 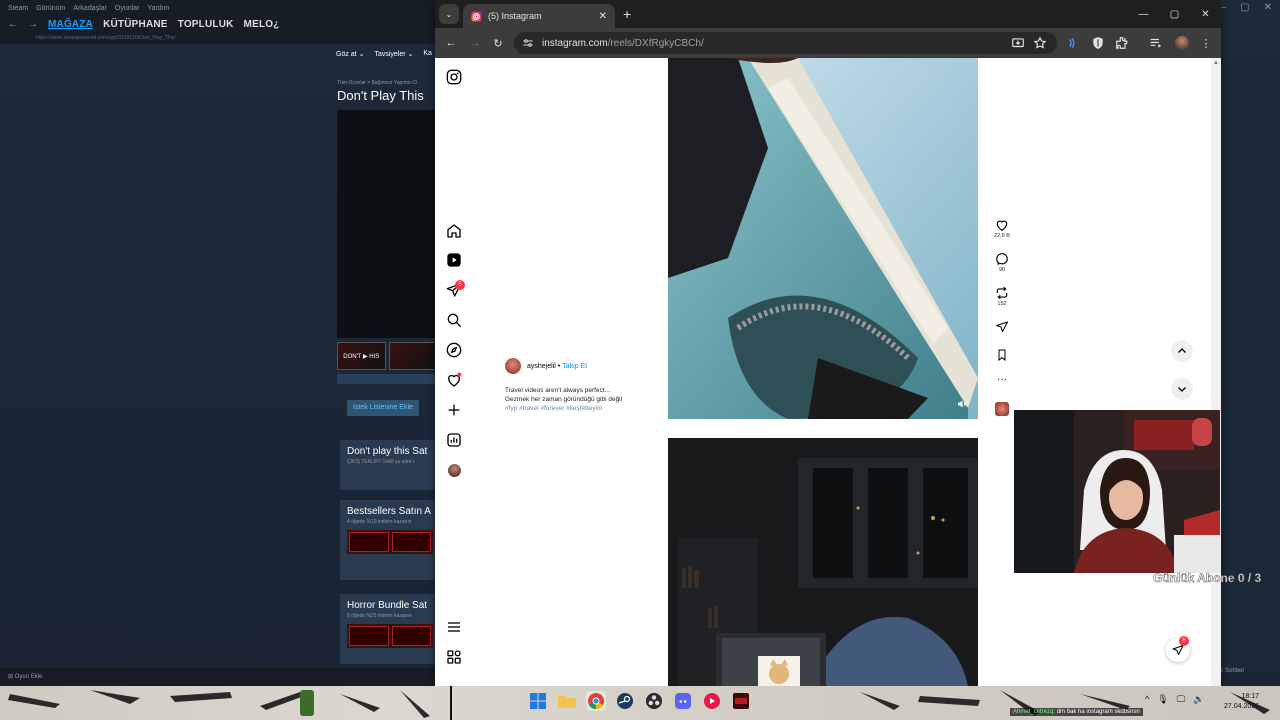 I want to click on menu-hamburger-icon, so click(x=454, y=627).